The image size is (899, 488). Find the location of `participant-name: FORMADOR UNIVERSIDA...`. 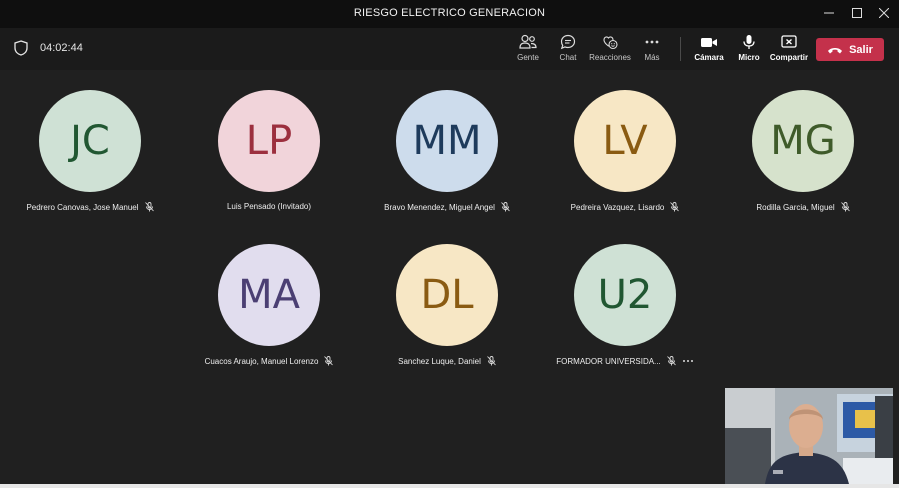

participant-name: FORMADOR UNIVERSIDA... is located at coordinates (608, 361).